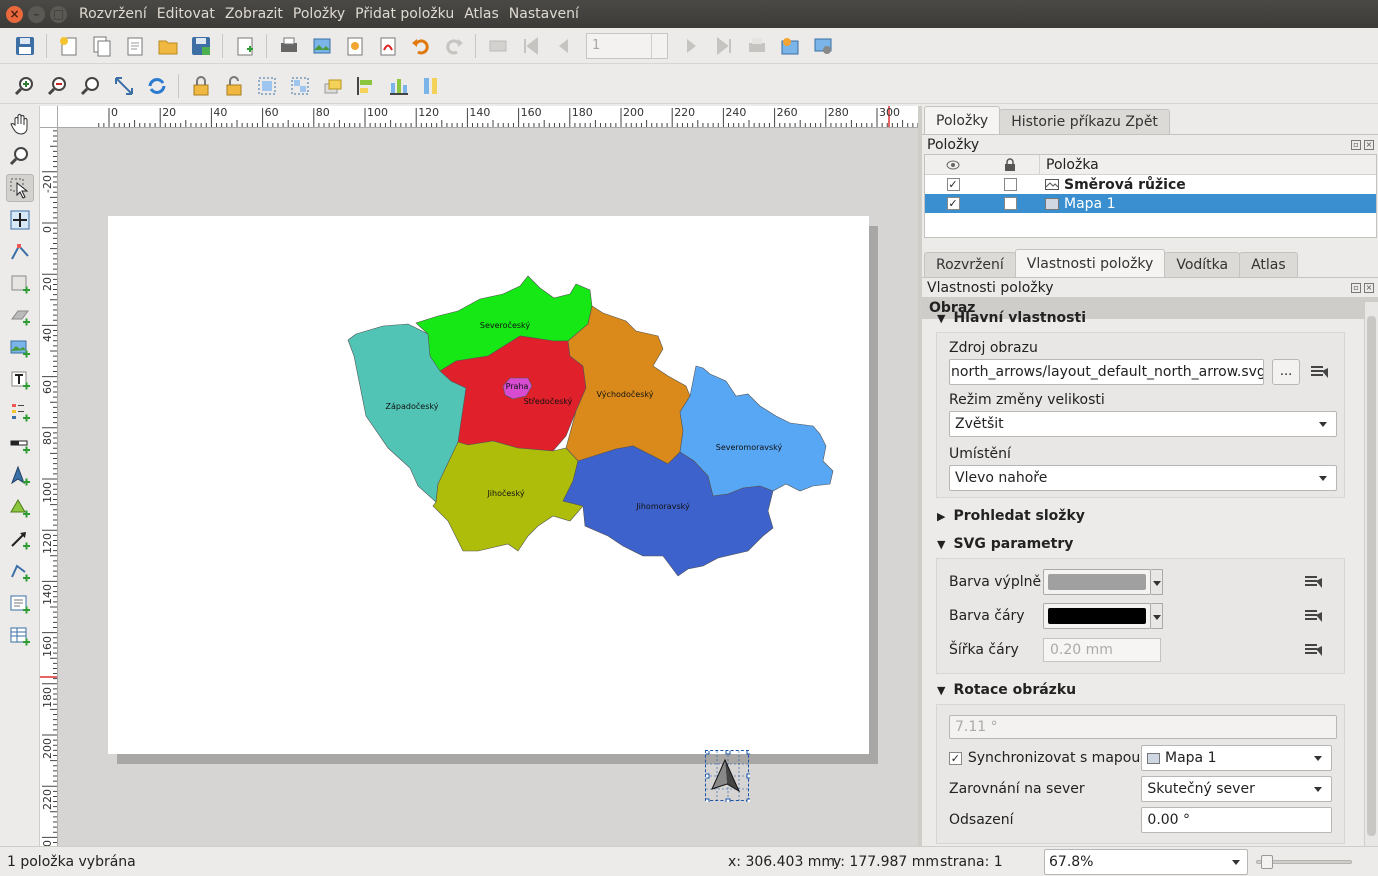  Describe the element at coordinates (1146, 862) in the screenshot. I see `zoom-select: 67.8%` at that location.